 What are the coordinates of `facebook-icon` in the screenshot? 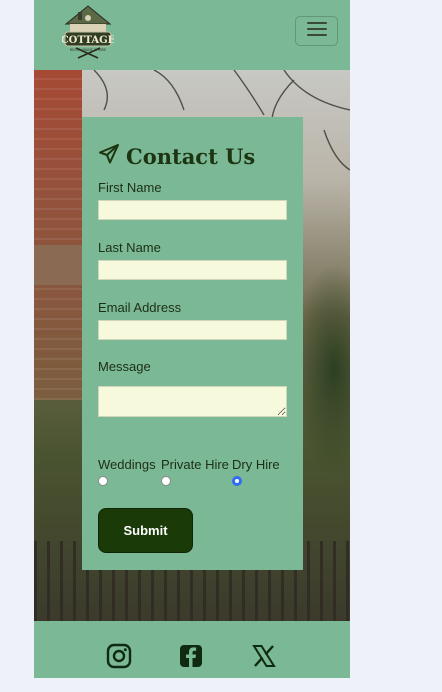 It's located at (191, 656).